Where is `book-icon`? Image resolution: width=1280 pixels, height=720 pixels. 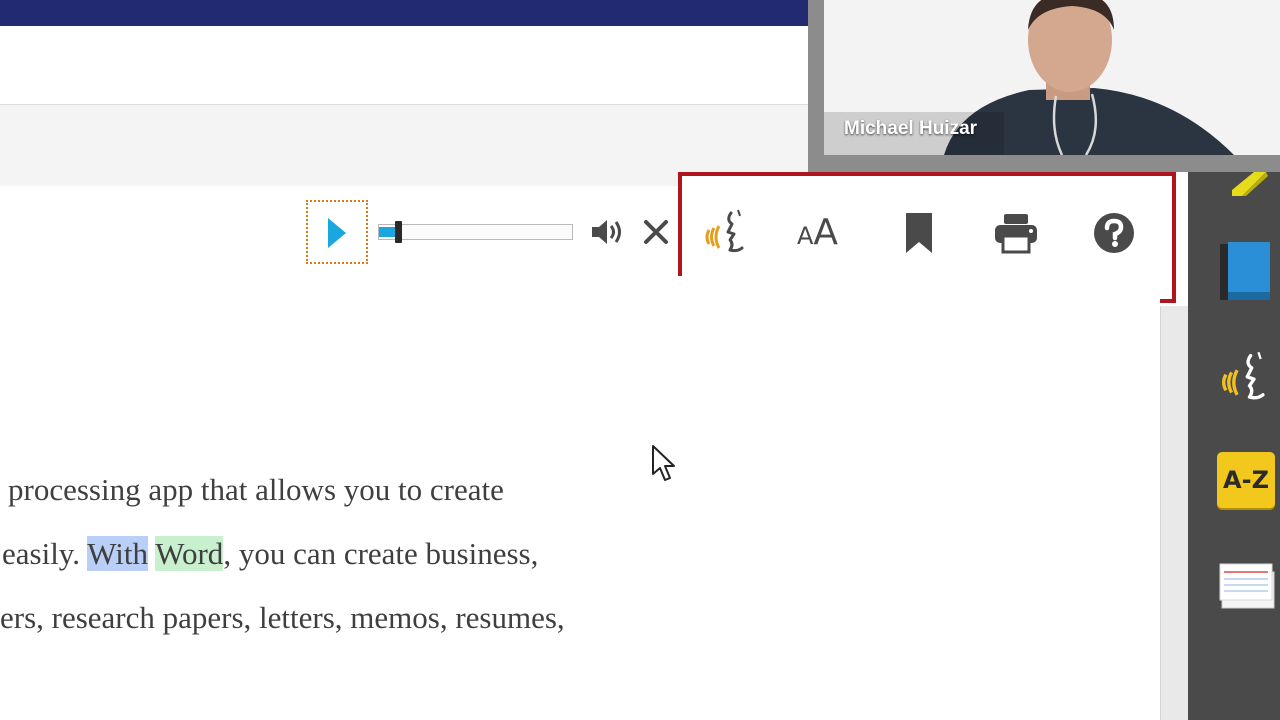
book-icon is located at coordinates (1245, 271).